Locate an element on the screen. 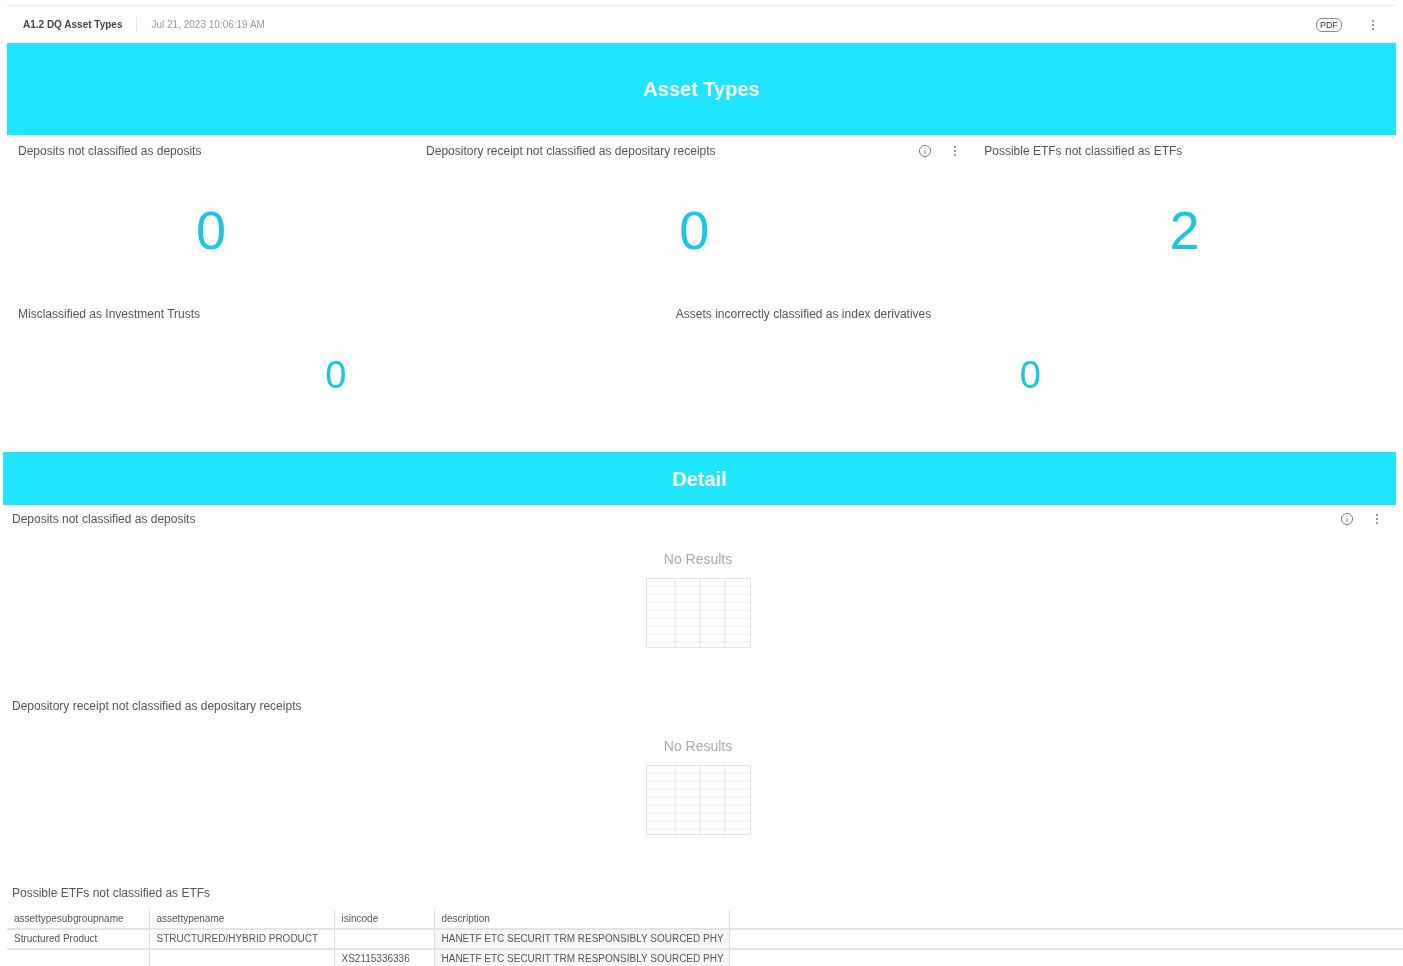  section-title: Possible ETFs not classified as ETFs is located at coordinates (111, 893).